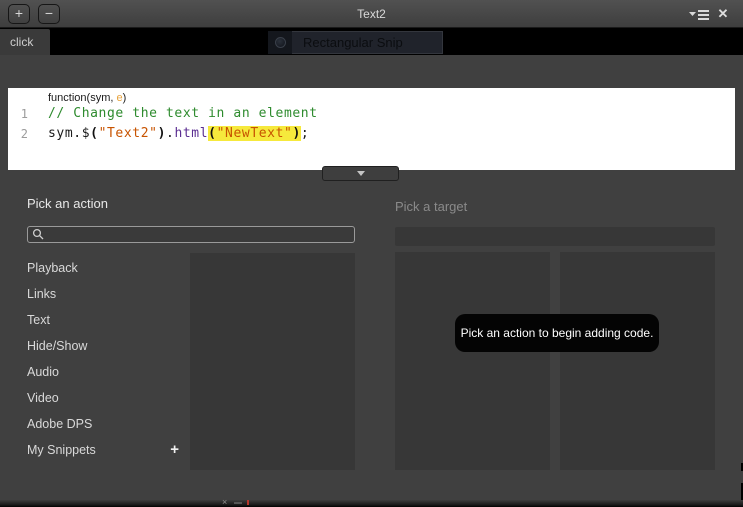 The height and width of the screenshot is (507, 743). I want to click on code-token: function(sym,, so click(82, 98).